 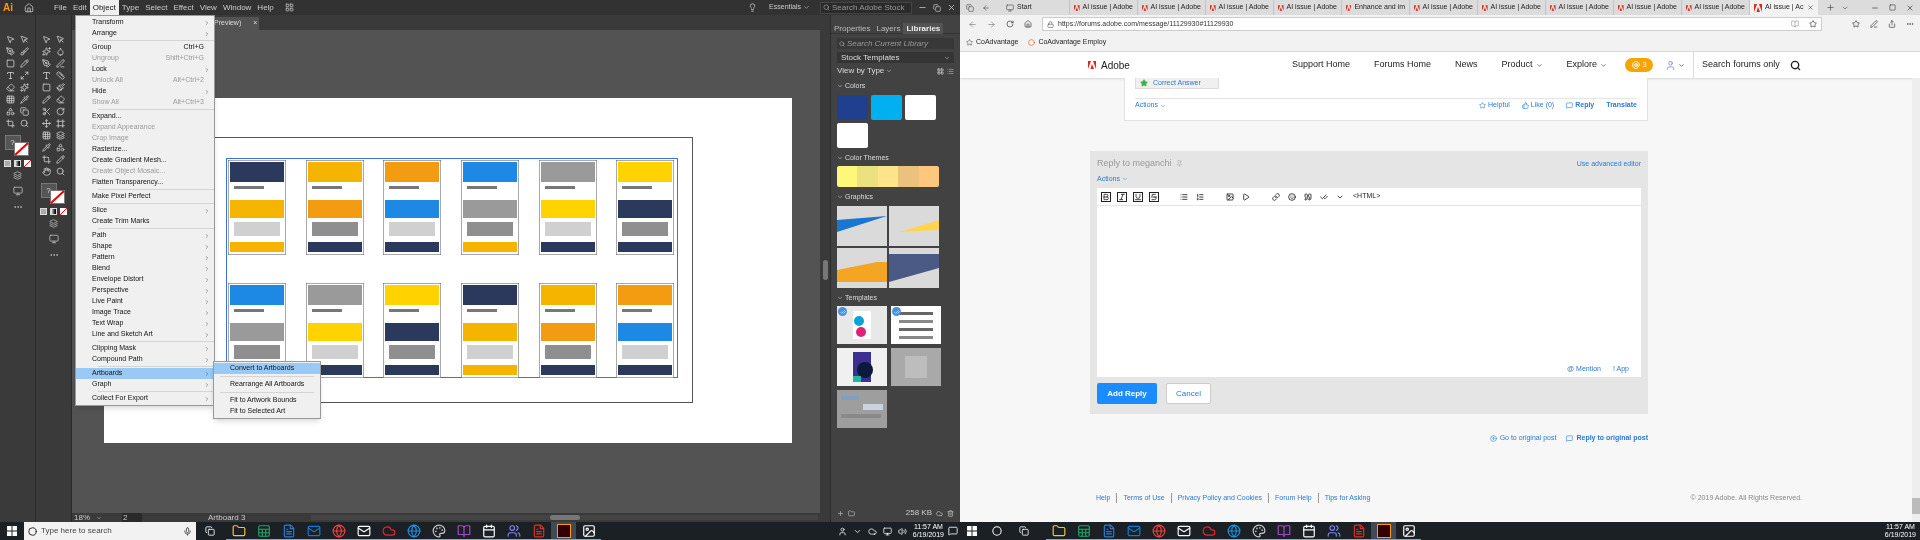 What do you see at coordinates (918, 513) in the screenshot?
I see `library-size: 258 KB` at bounding box center [918, 513].